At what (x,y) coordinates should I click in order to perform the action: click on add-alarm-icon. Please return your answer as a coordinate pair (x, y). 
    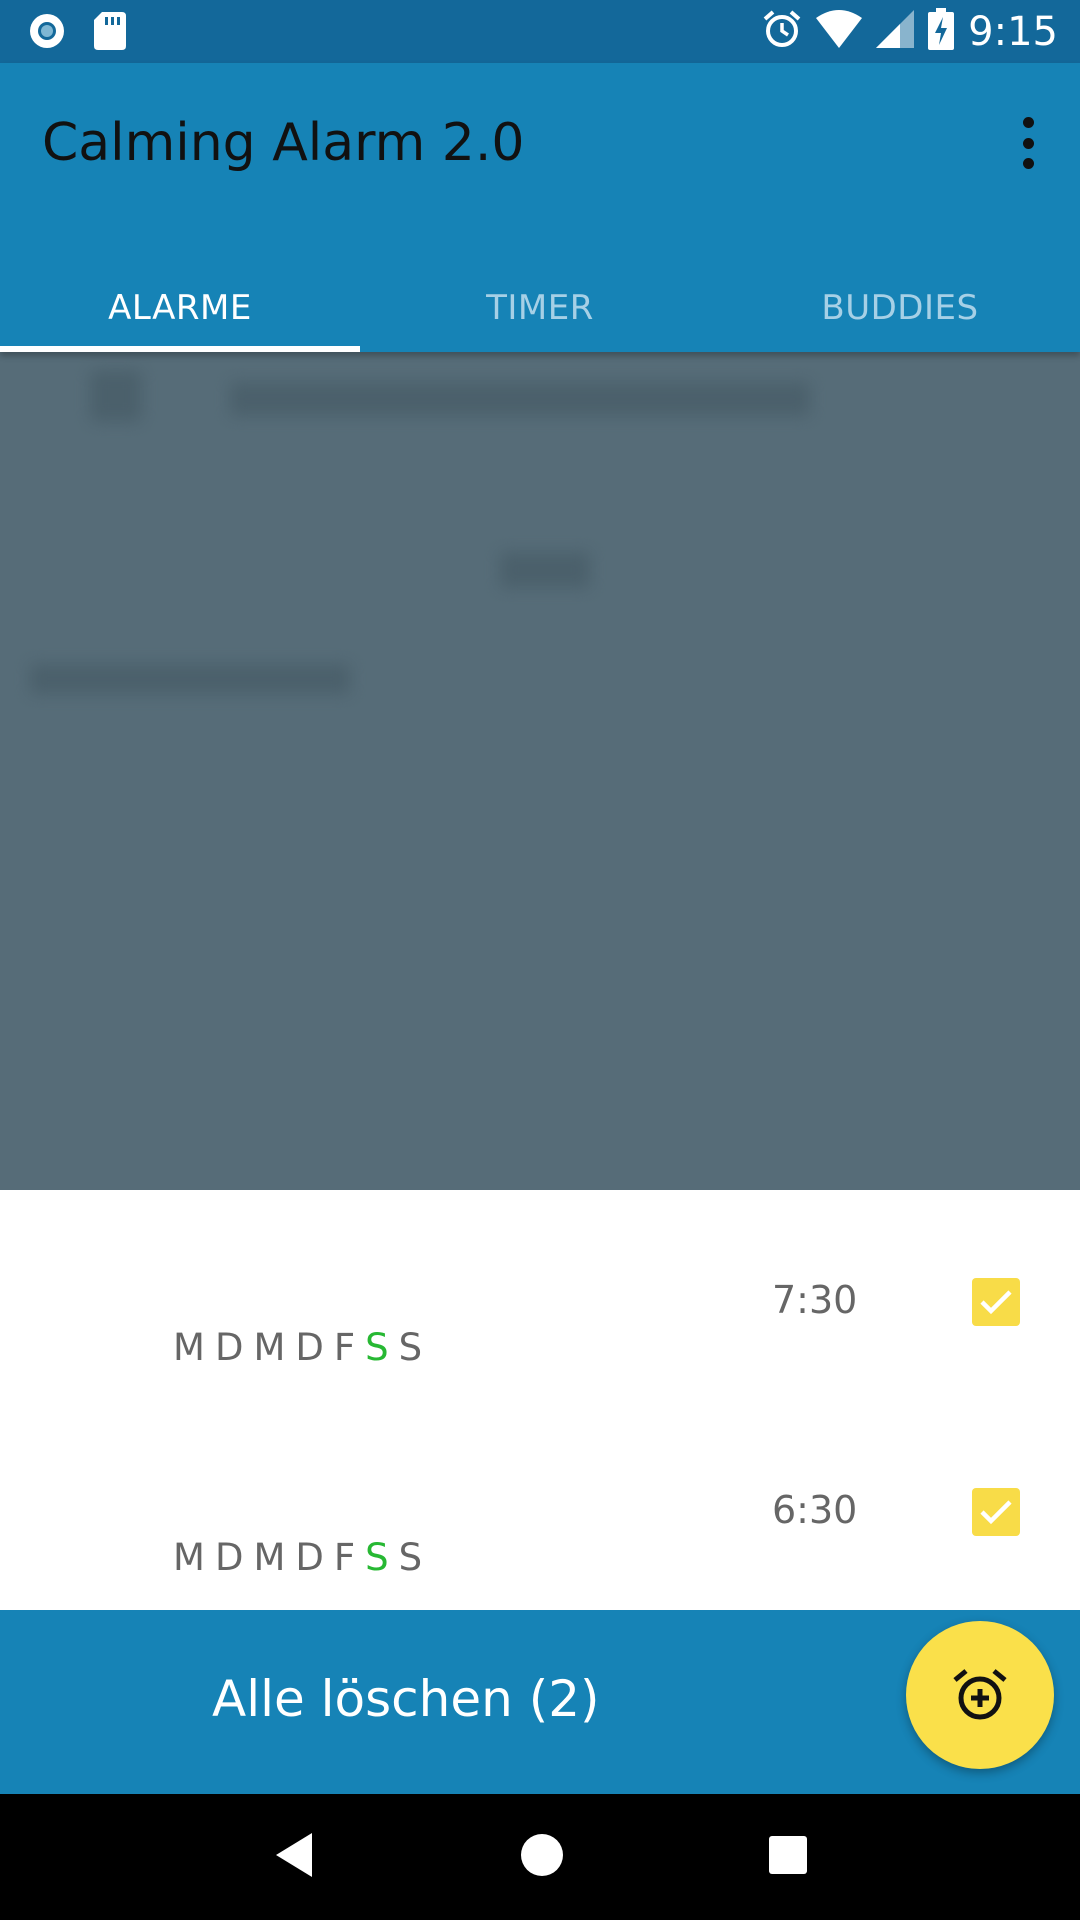
    Looking at the image, I should click on (980, 1694).